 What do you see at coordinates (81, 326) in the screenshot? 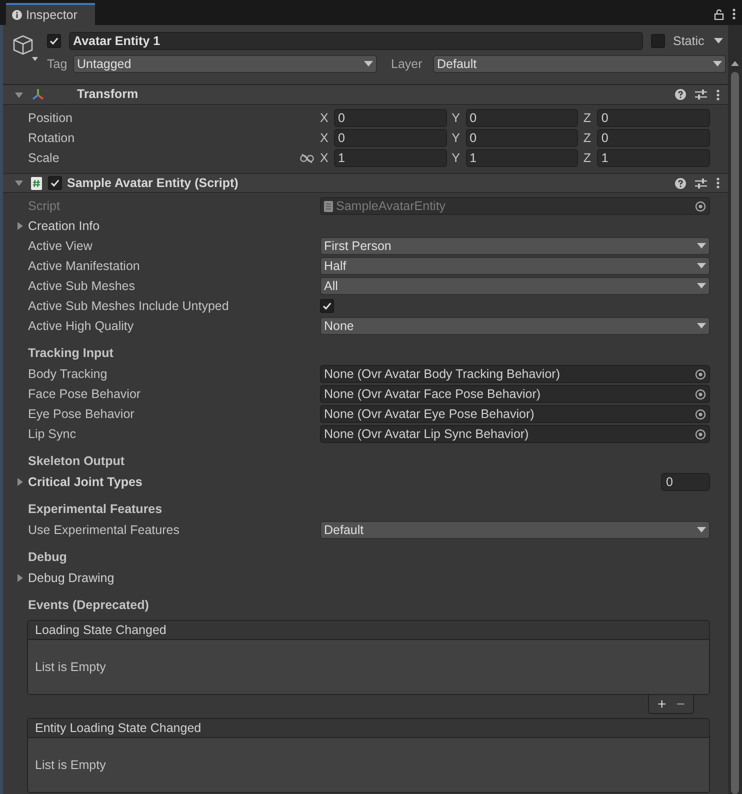
I see `property-label: Active High Quality` at bounding box center [81, 326].